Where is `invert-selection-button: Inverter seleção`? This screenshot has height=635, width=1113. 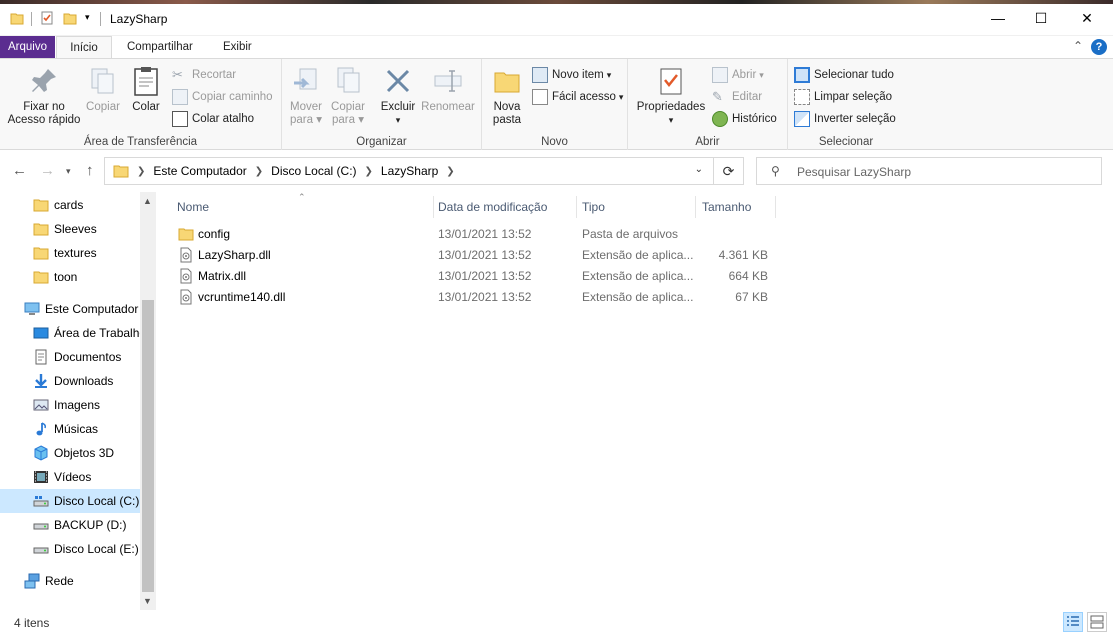 invert-selection-button: Inverter seleção is located at coordinates (845, 119).